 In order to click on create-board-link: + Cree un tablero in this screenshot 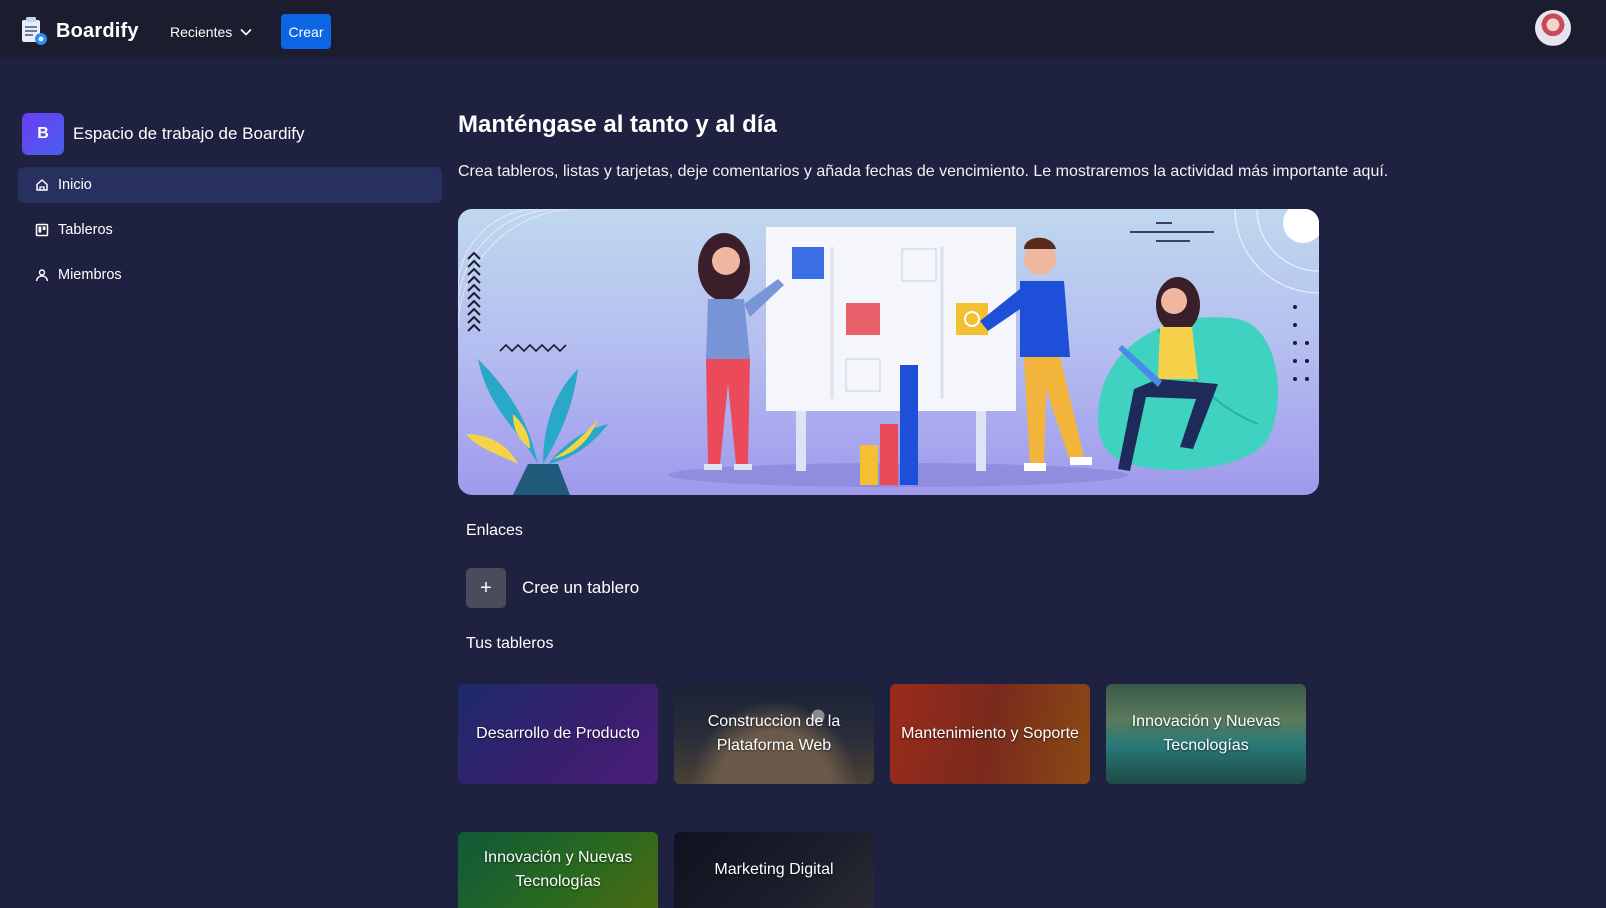, I will do `click(552, 588)`.